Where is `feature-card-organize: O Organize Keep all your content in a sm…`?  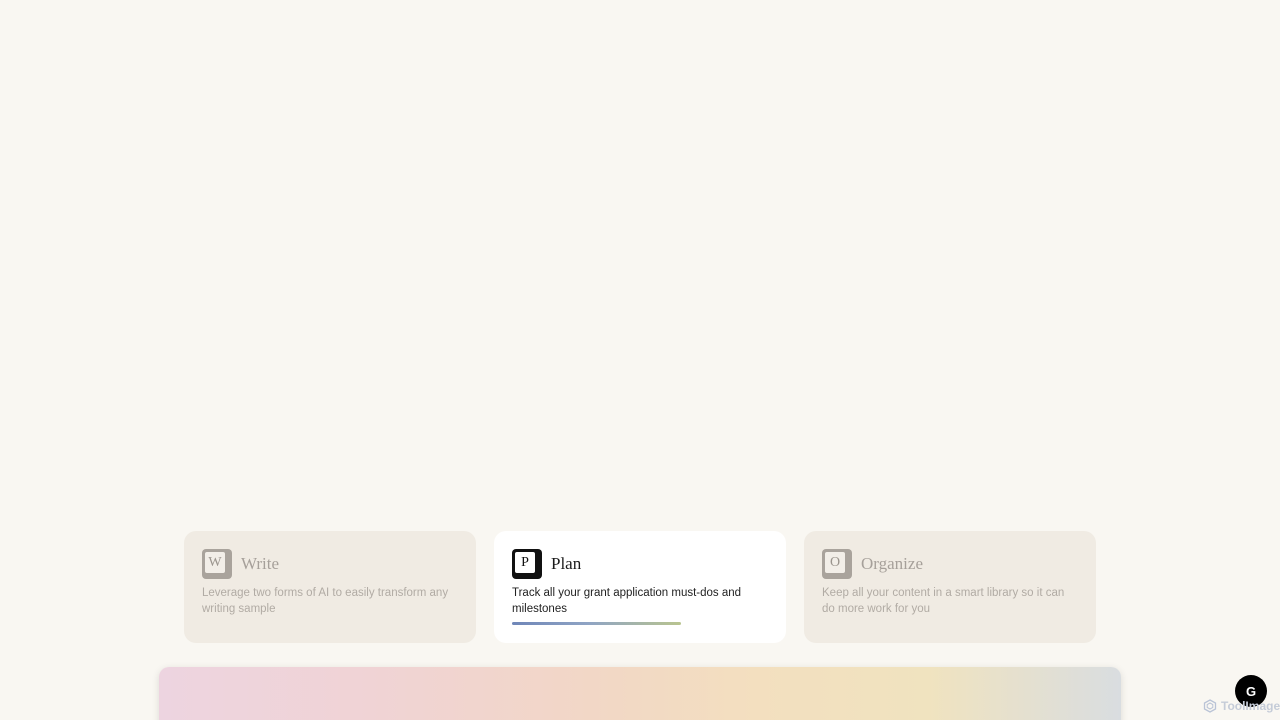 feature-card-organize: O Organize Keep all your content in a sm… is located at coordinates (950, 587).